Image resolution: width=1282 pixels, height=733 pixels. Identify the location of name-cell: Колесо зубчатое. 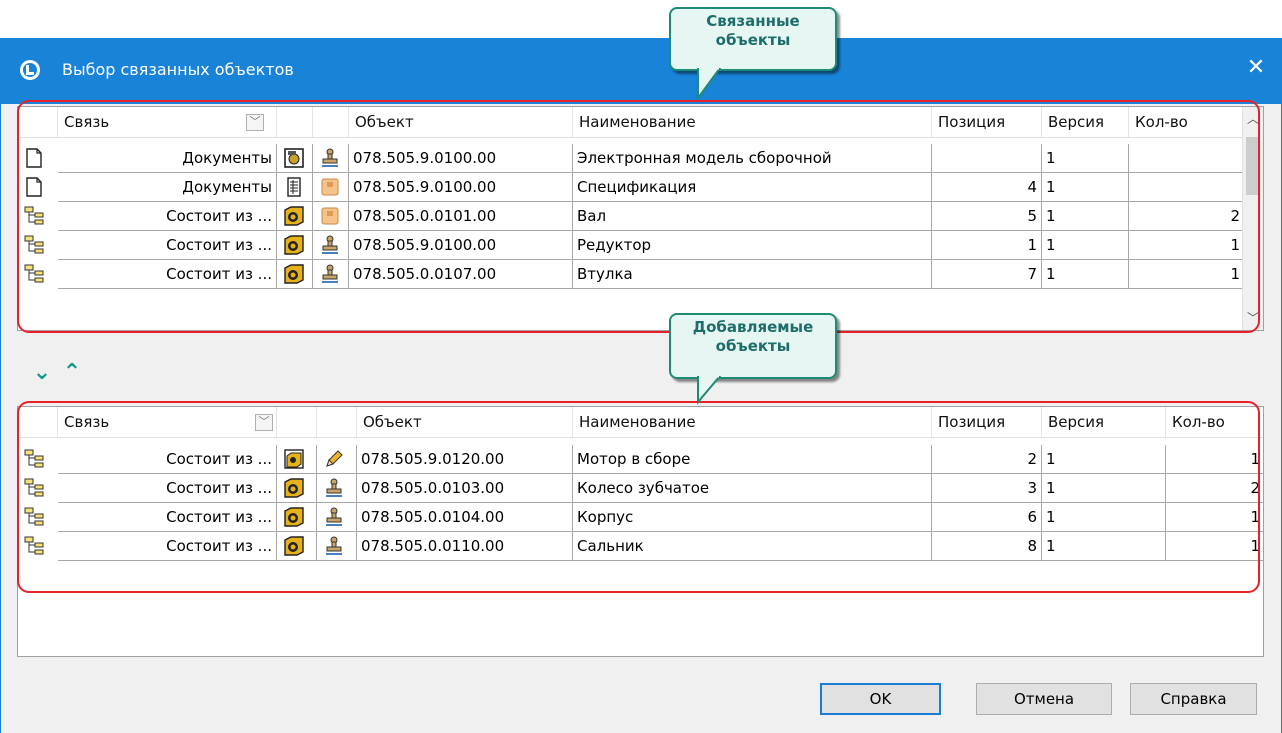
(752, 488).